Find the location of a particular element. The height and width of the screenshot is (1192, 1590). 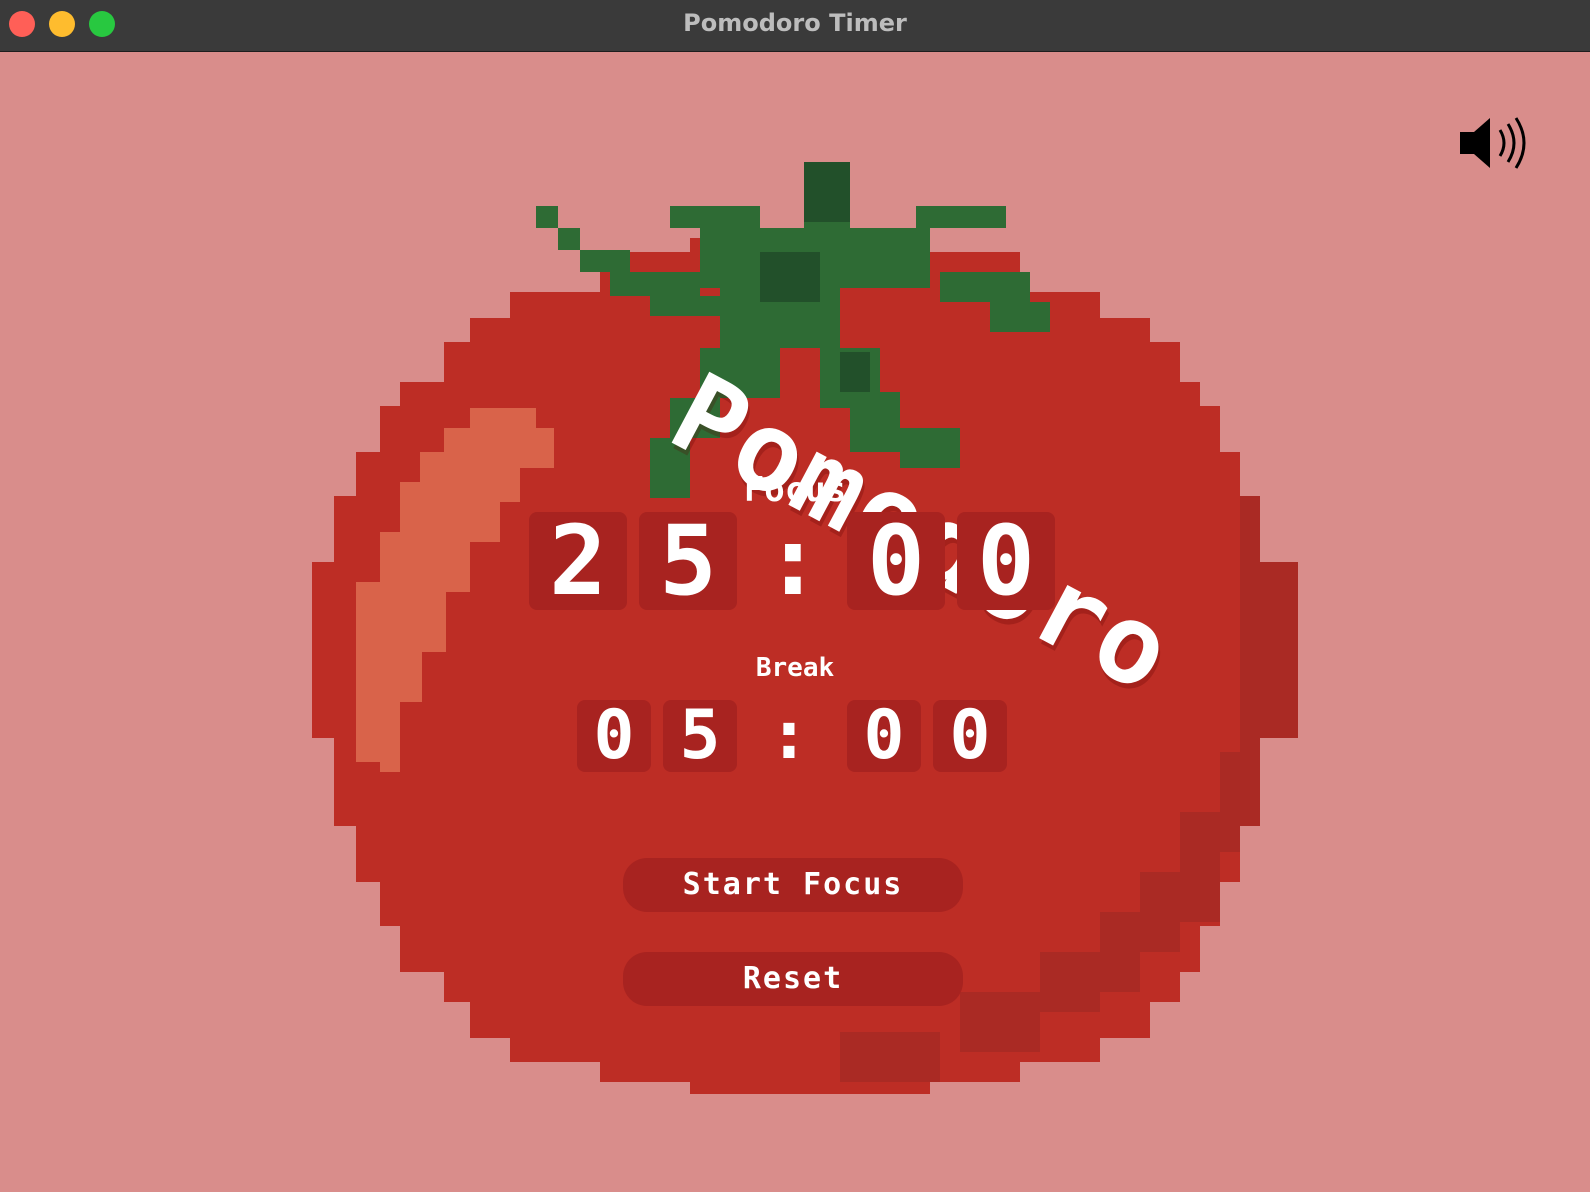

speaker-icon is located at coordinates (1493, 143).